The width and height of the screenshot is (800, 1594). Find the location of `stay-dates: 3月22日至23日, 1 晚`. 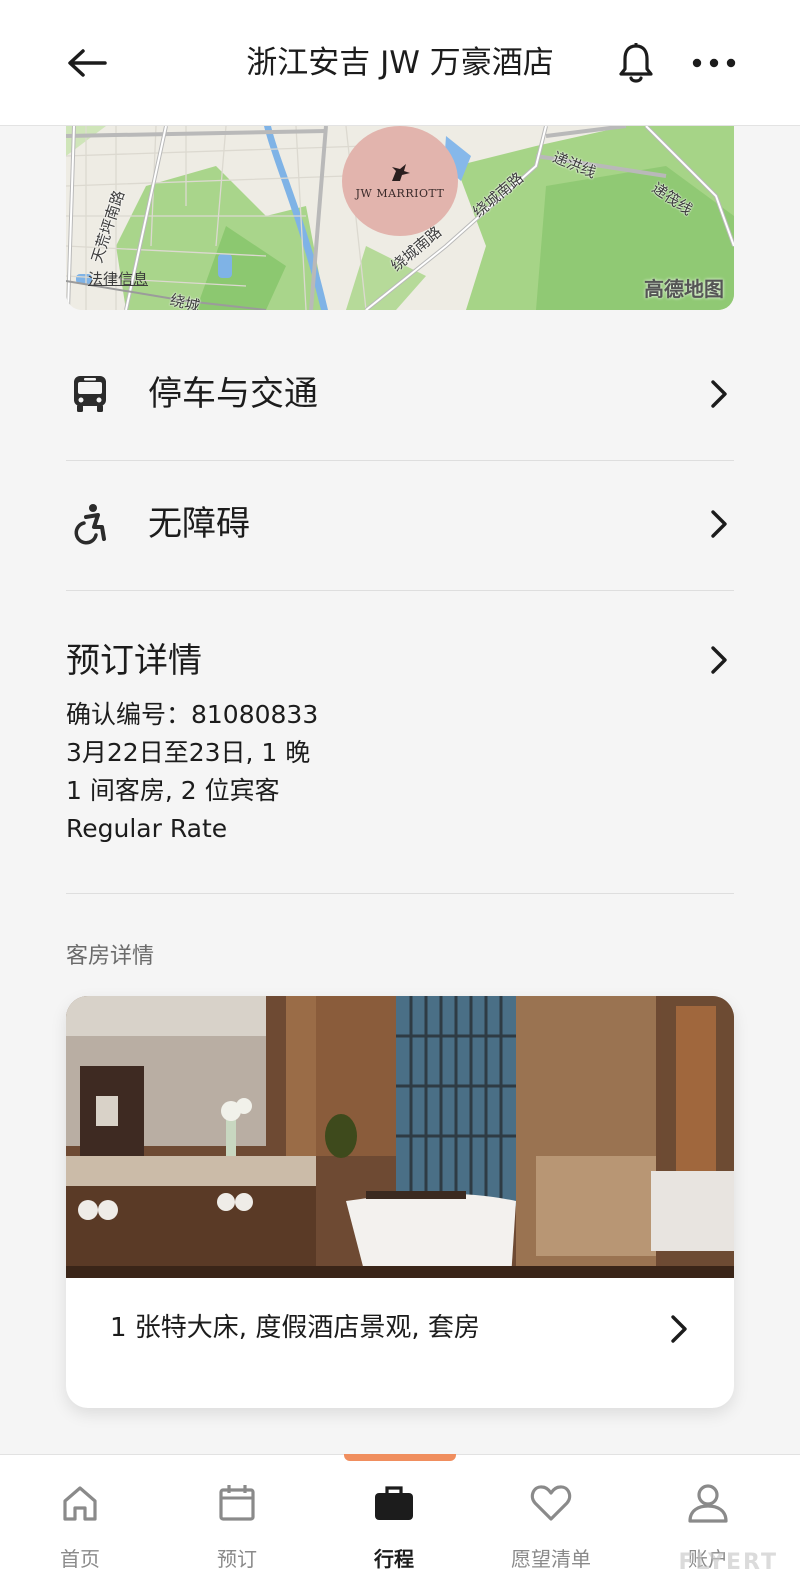

stay-dates: 3月22日至23日, 1 晚 is located at coordinates (188, 752).